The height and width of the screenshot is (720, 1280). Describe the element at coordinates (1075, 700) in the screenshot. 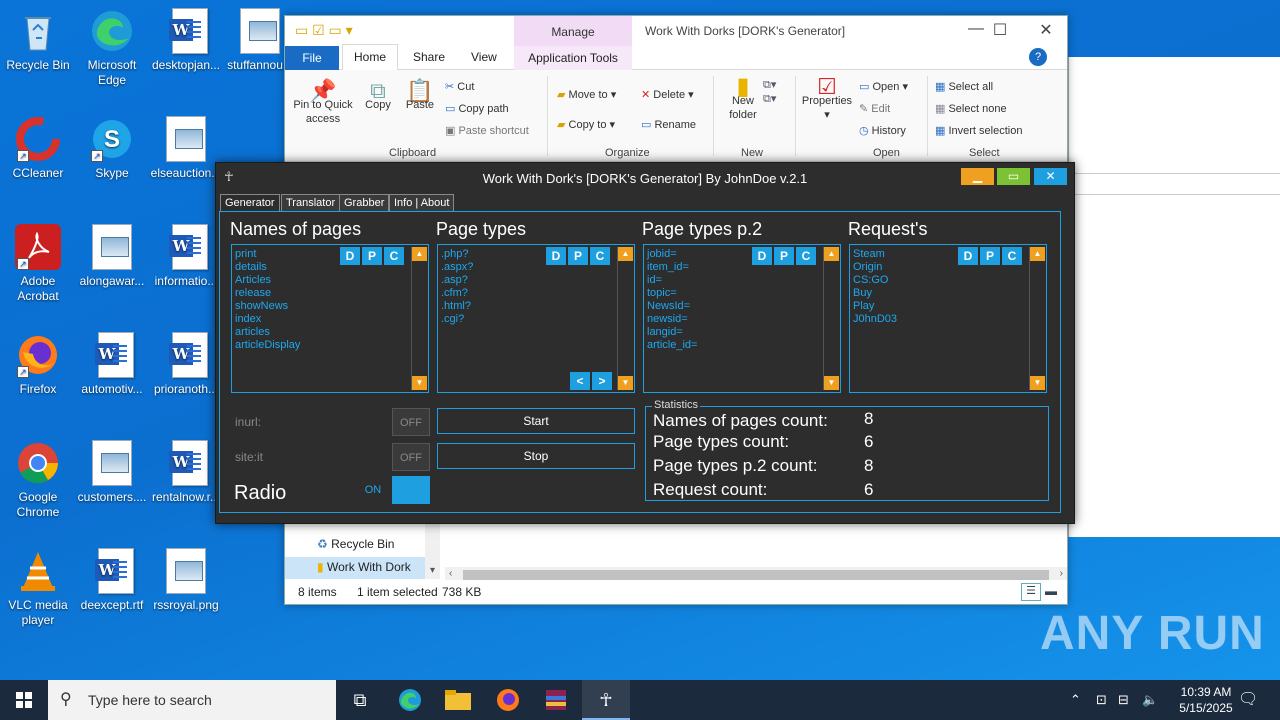

I see `tray-chevron-icon: ⌃` at that location.